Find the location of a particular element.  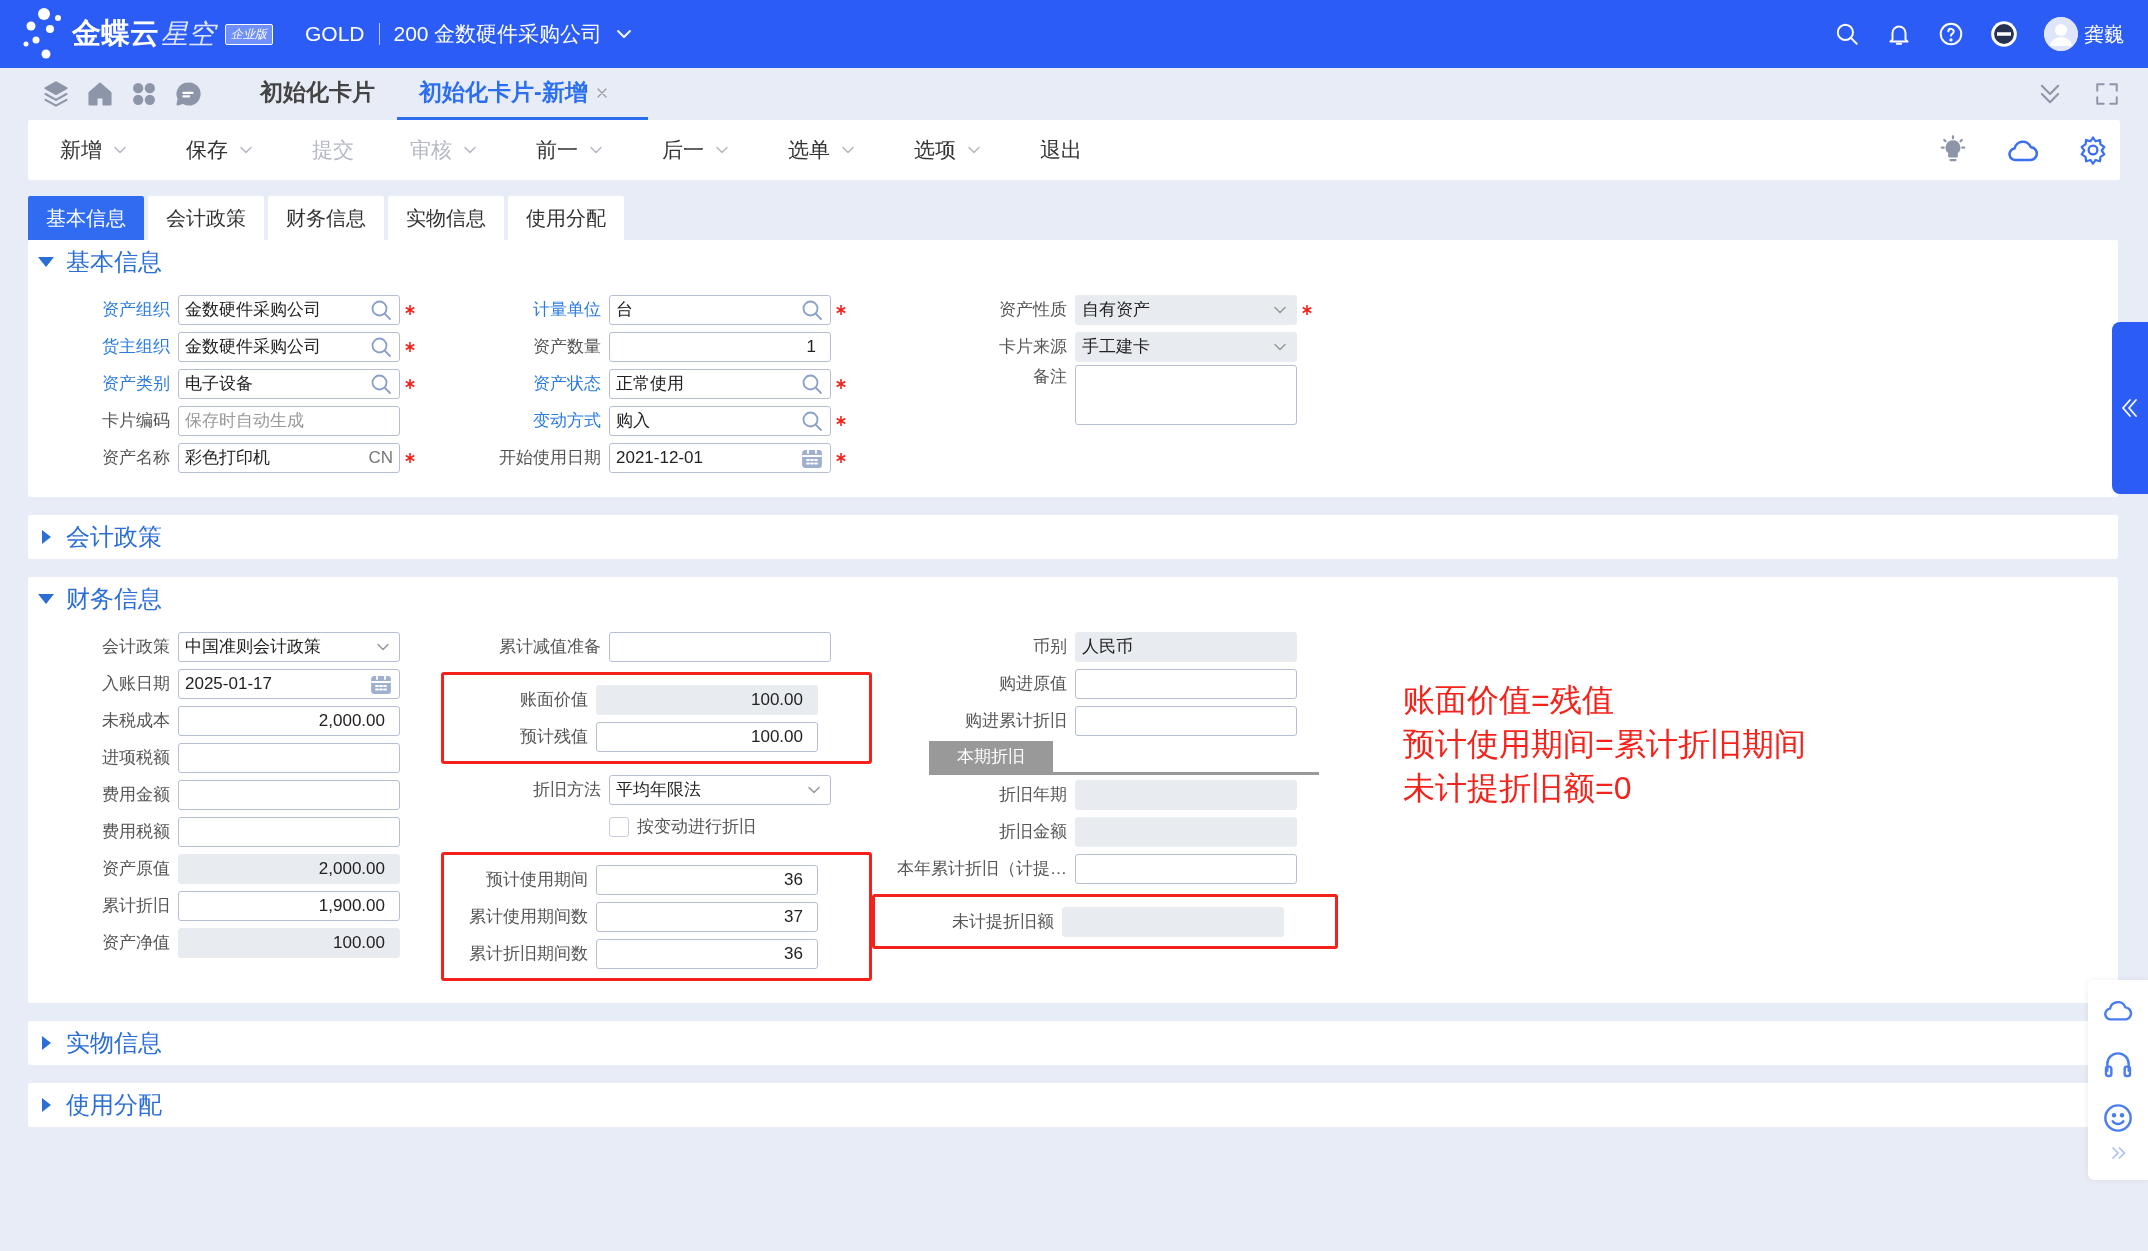

field-label: 购进原值 is located at coordinates (1033, 684).